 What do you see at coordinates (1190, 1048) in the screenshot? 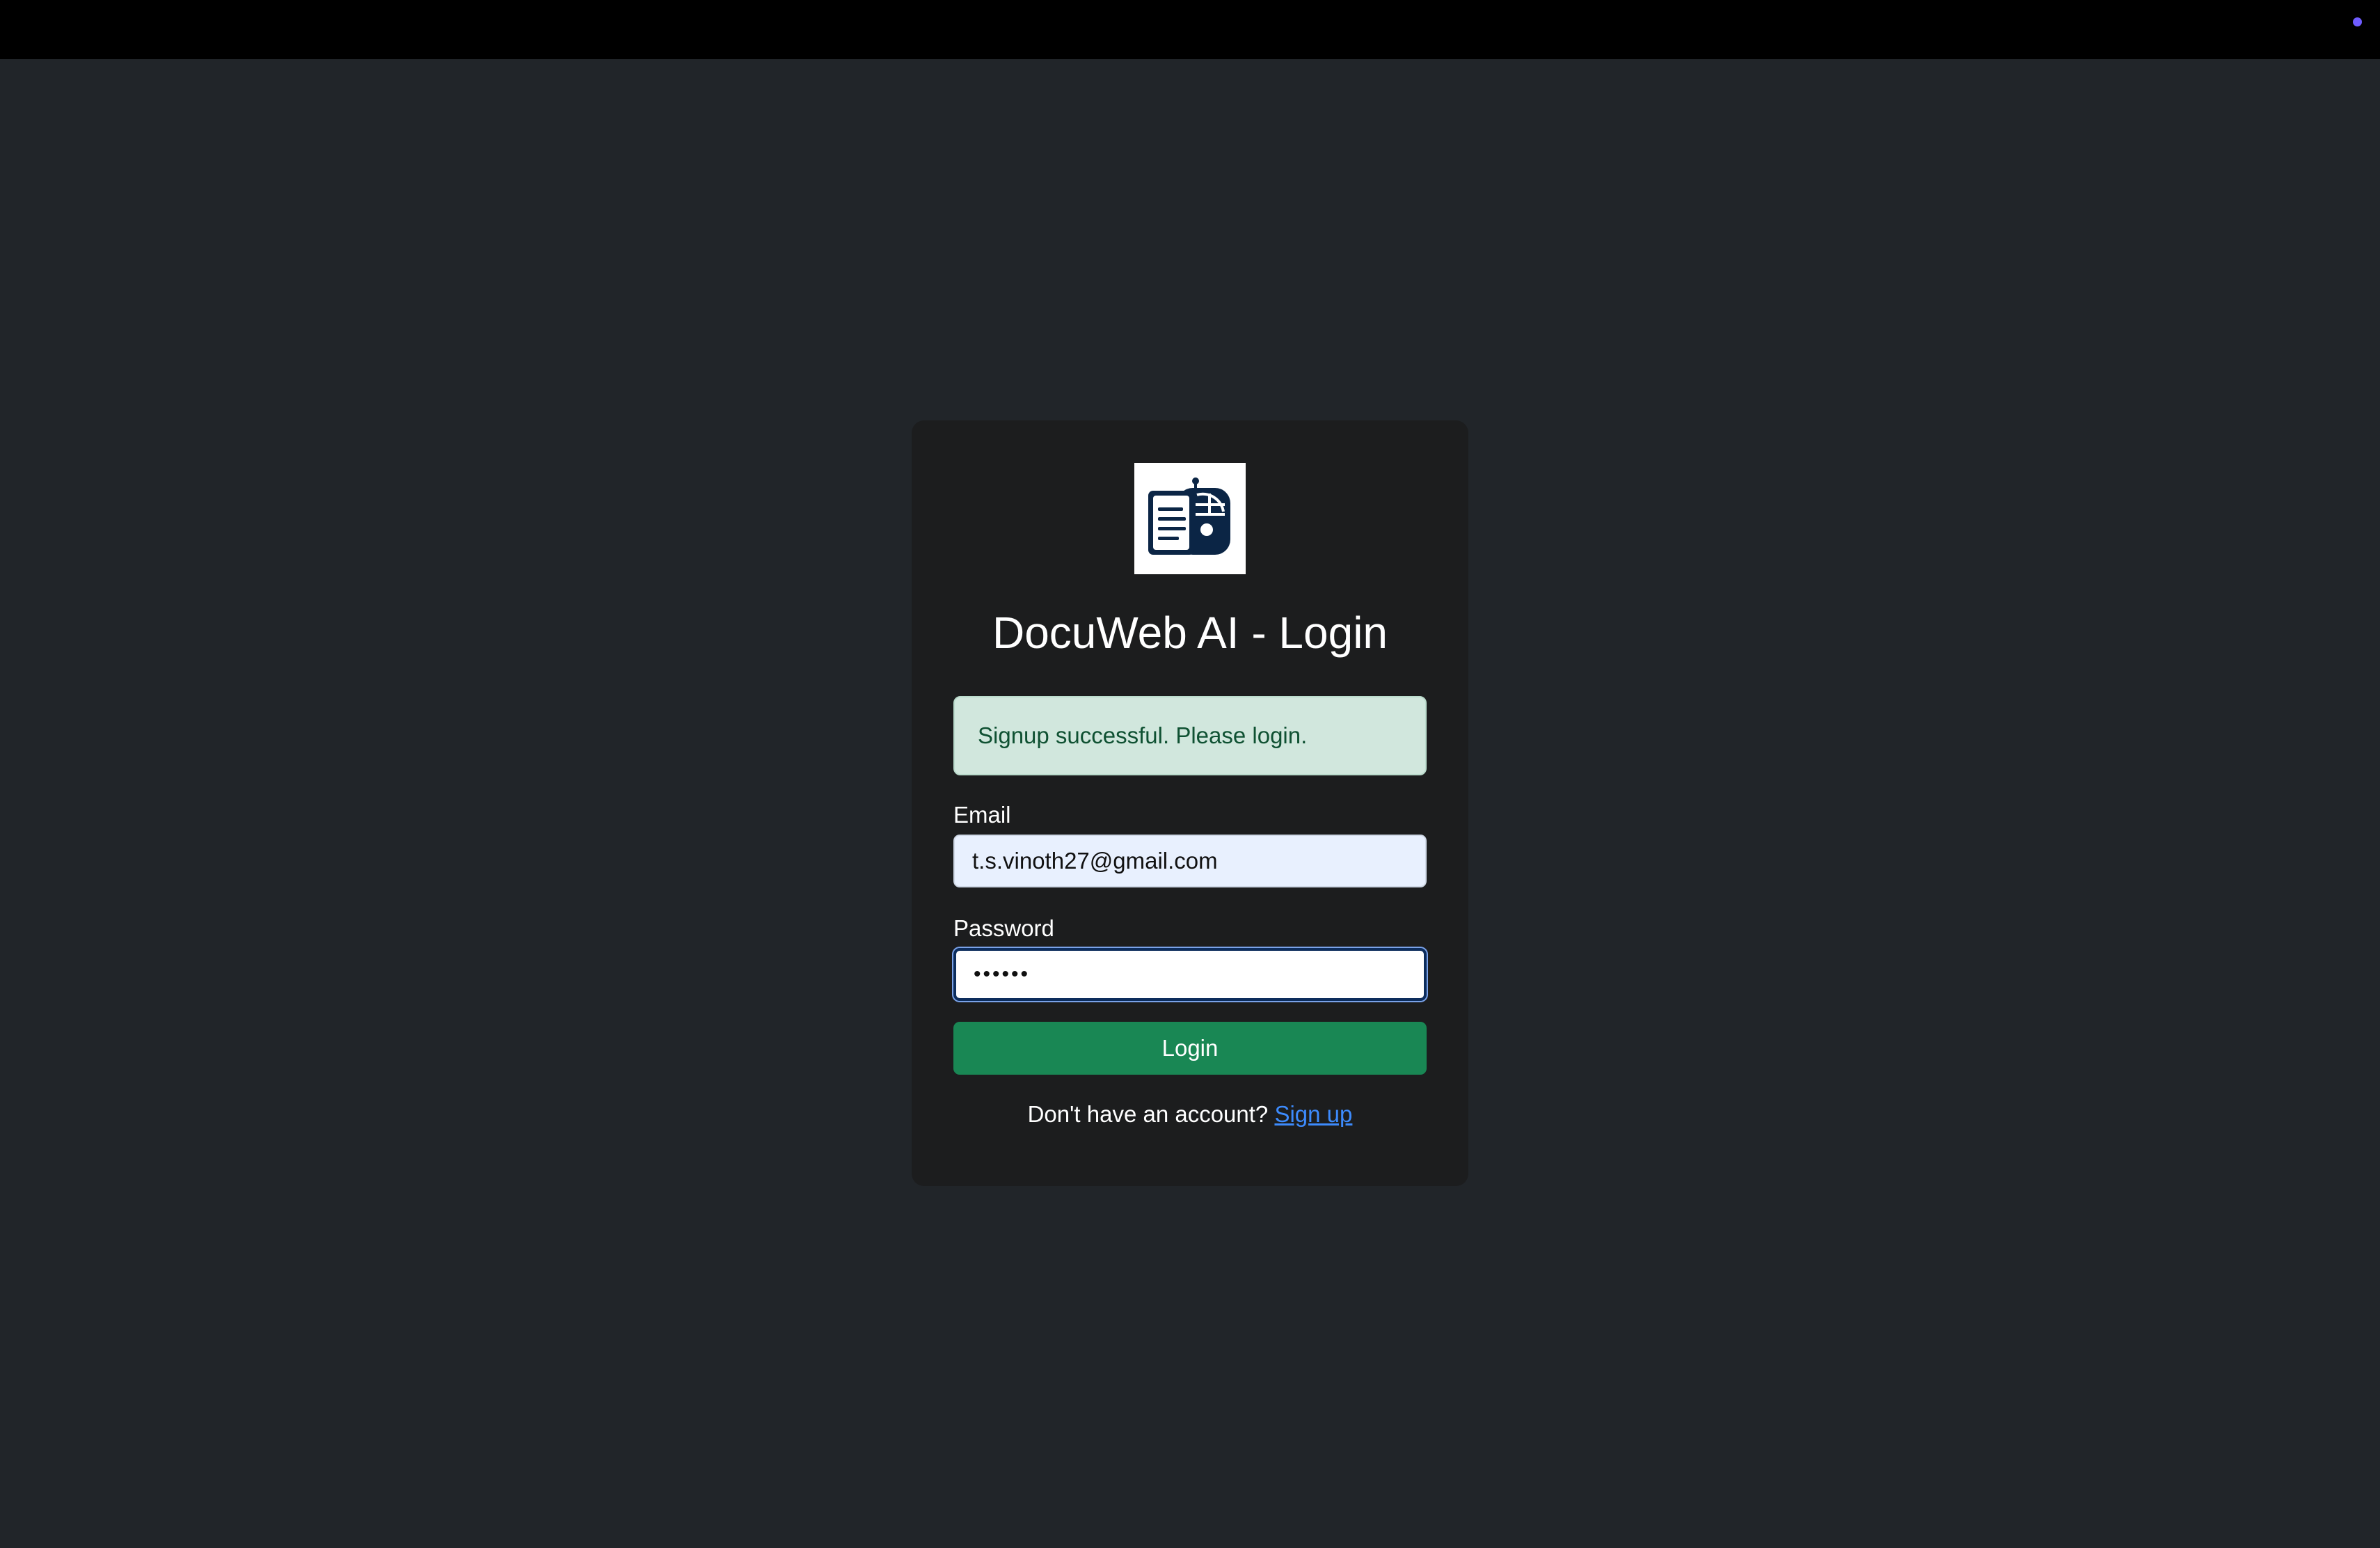
I see `login-button: Login` at bounding box center [1190, 1048].